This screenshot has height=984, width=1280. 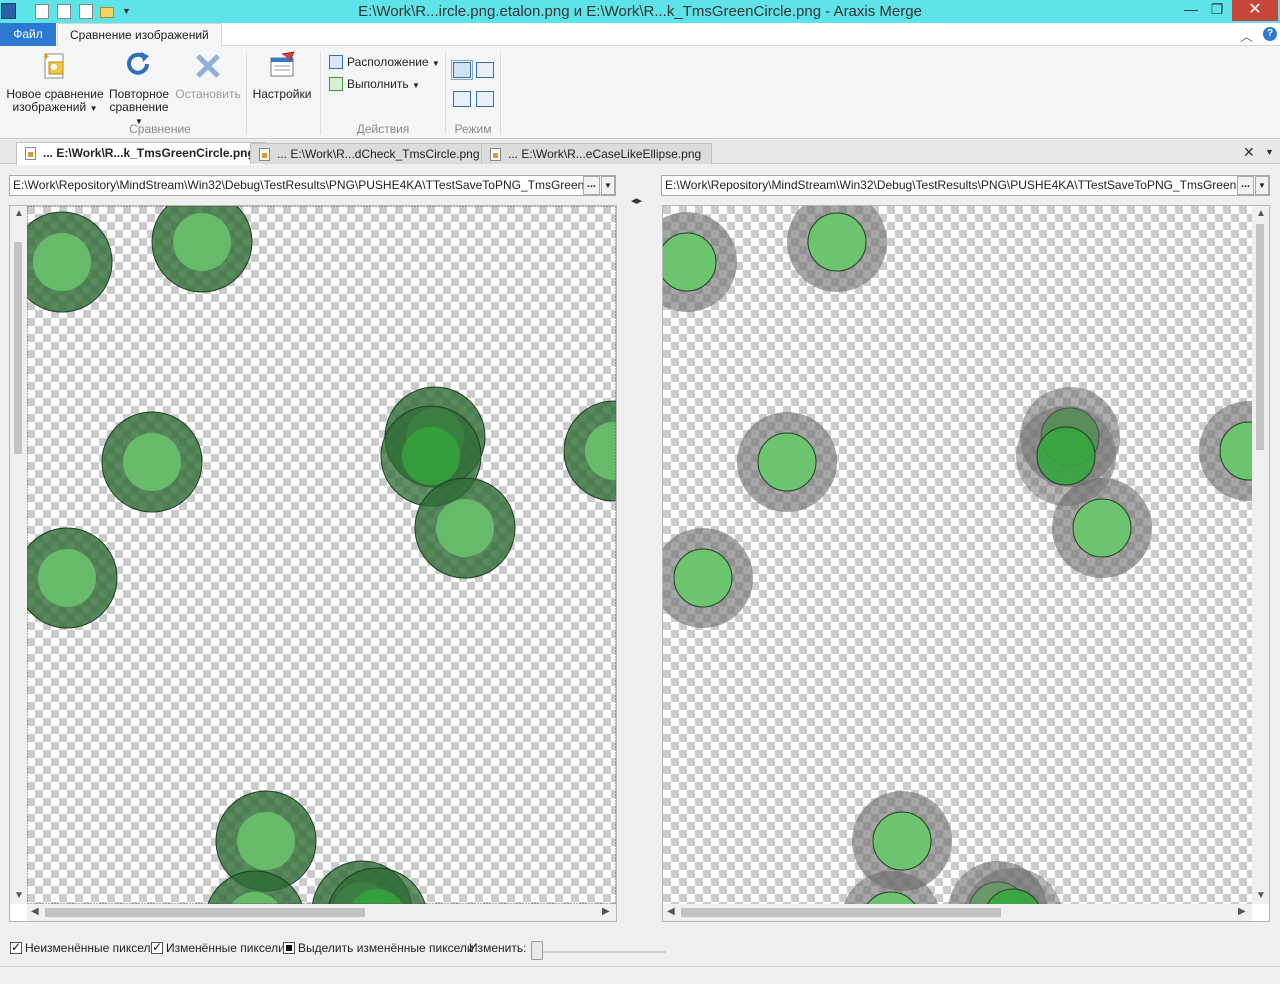 I want to click on new-compare-icon: ✦, so click(x=53, y=65).